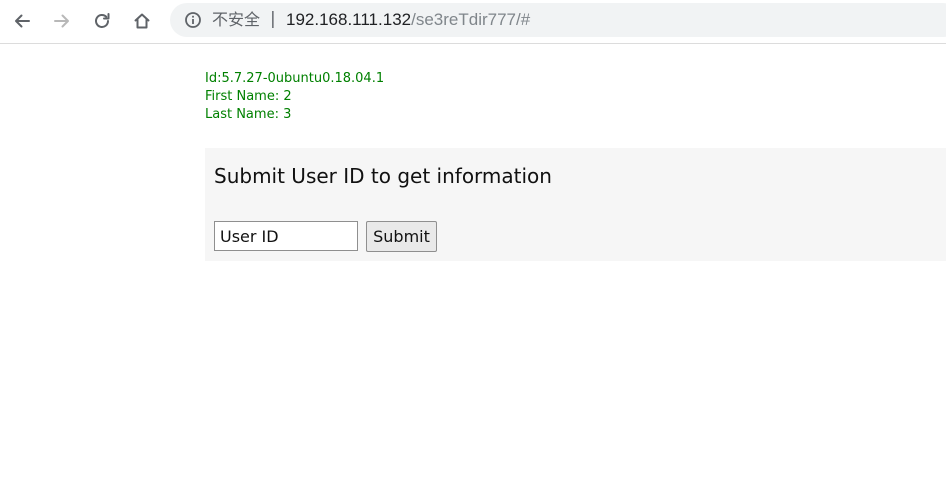 The width and height of the screenshot is (946, 479). I want to click on result-id-line: Id:5.7.27-0ubuntu0.18.04.1, so click(295, 78).